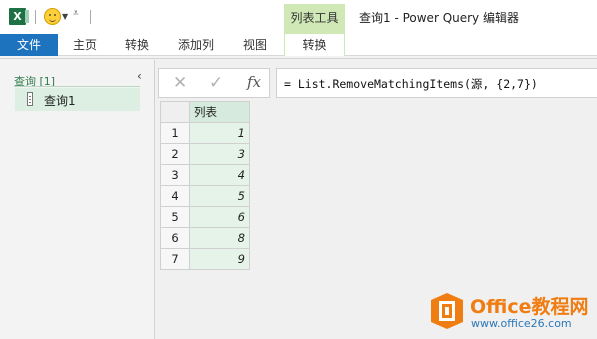  I want to click on row-number: 3, so click(175, 175).